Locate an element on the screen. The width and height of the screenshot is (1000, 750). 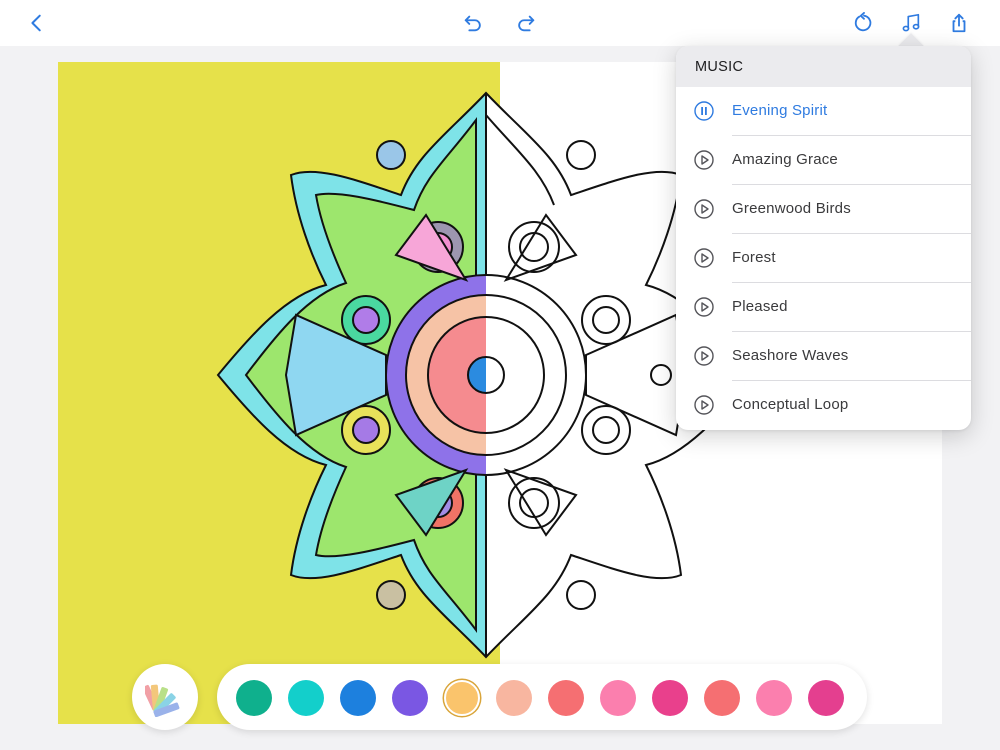
track-name: Forest is located at coordinates (754, 257).